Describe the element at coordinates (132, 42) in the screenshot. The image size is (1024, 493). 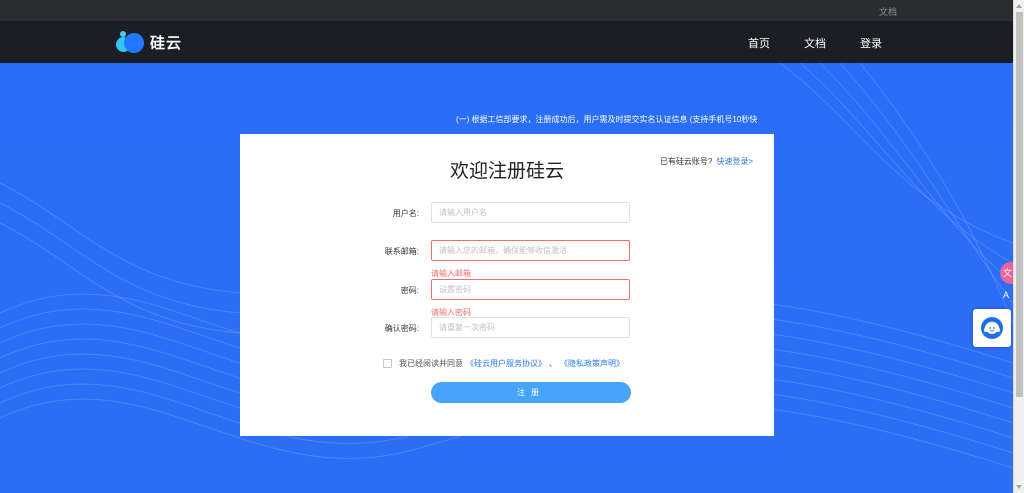
I see `logo-cloud-icon` at that location.